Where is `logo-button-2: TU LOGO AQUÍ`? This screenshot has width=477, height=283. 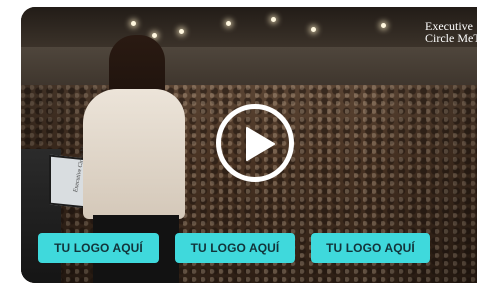
logo-button-2: TU LOGO AQUÍ is located at coordinates (235, 248).